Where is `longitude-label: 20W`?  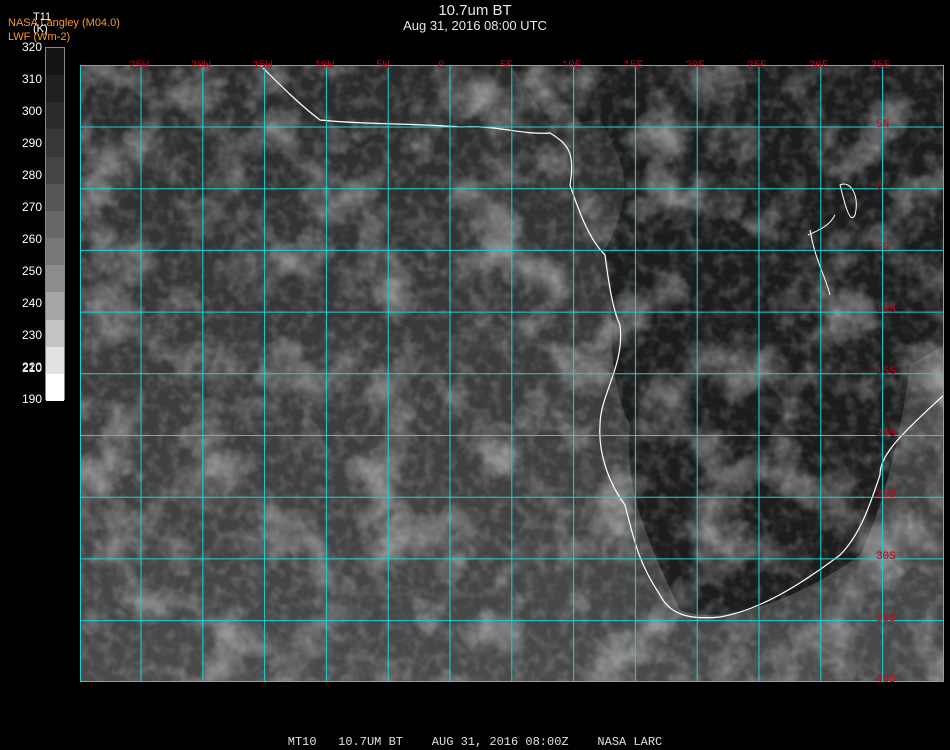 longitude-label: 20W is located at coordinates (200, 66).